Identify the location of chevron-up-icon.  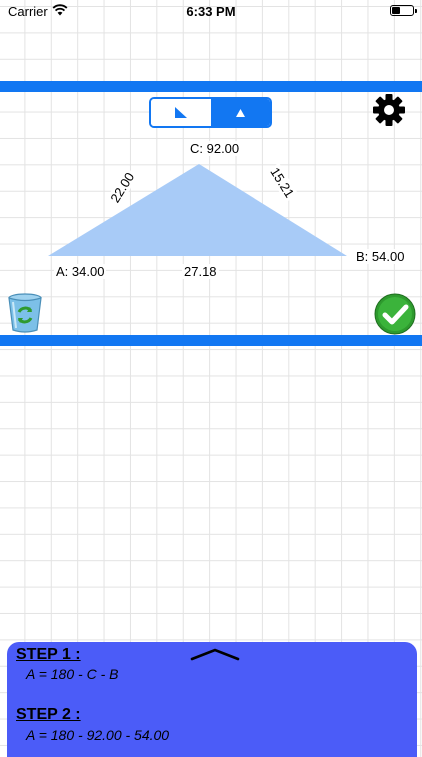
(215, 654).